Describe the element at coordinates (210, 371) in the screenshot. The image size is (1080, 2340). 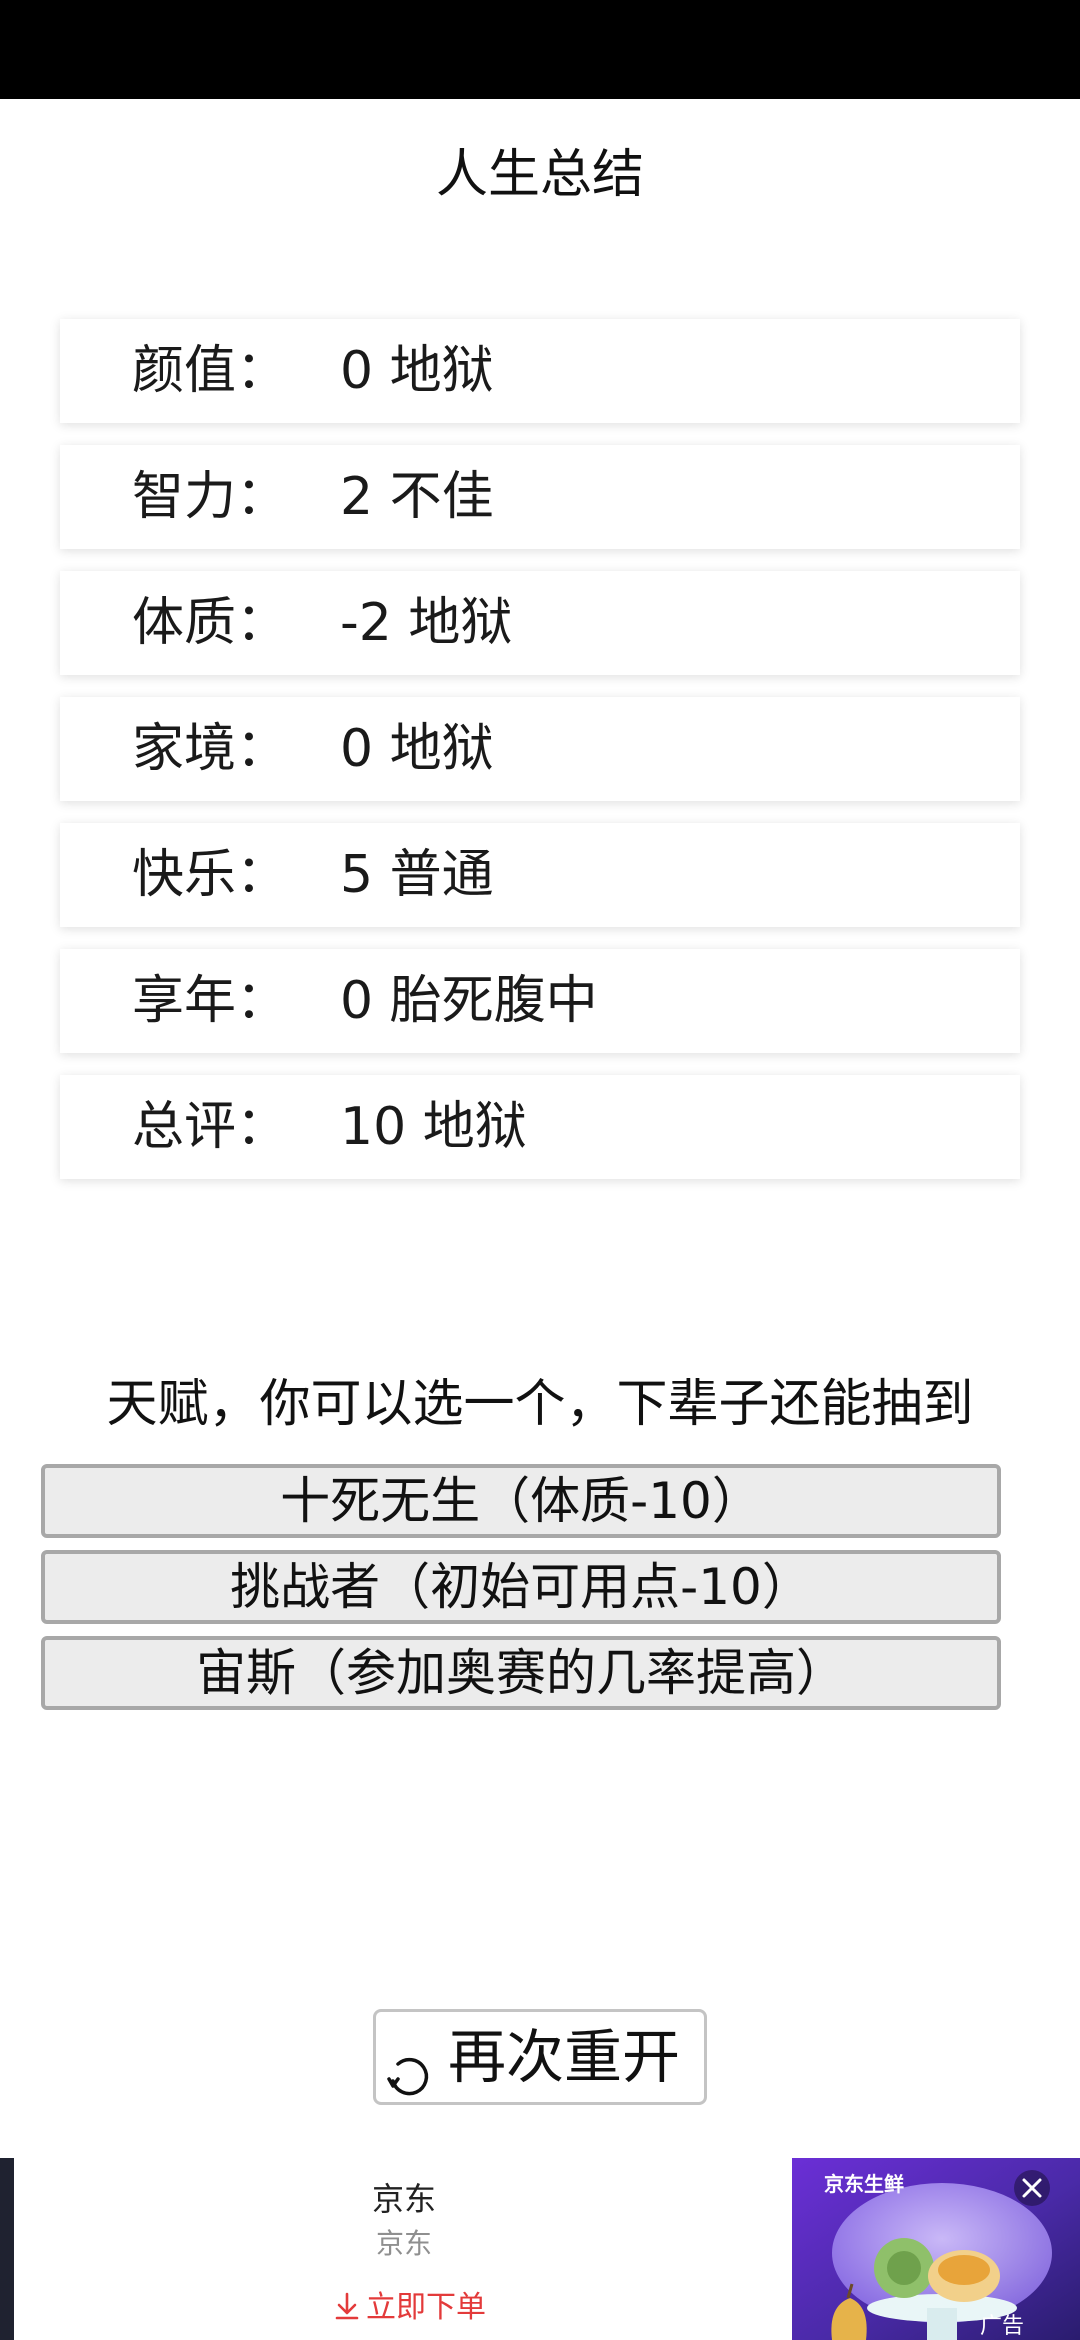
I see `stat-label: 颜值：` at that location.